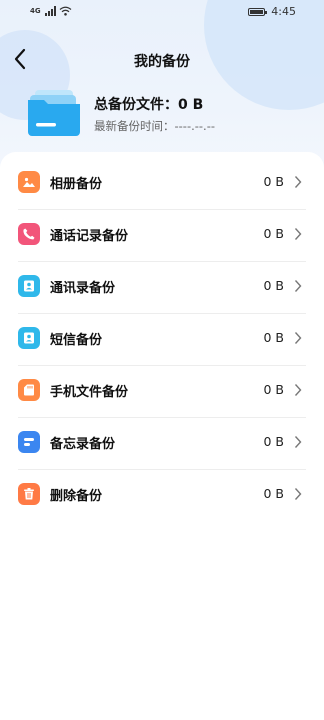  What do you see at coordinates (29, 286) in the screenshot?
I see `contacts-icon` at bounding box center [29, 286].